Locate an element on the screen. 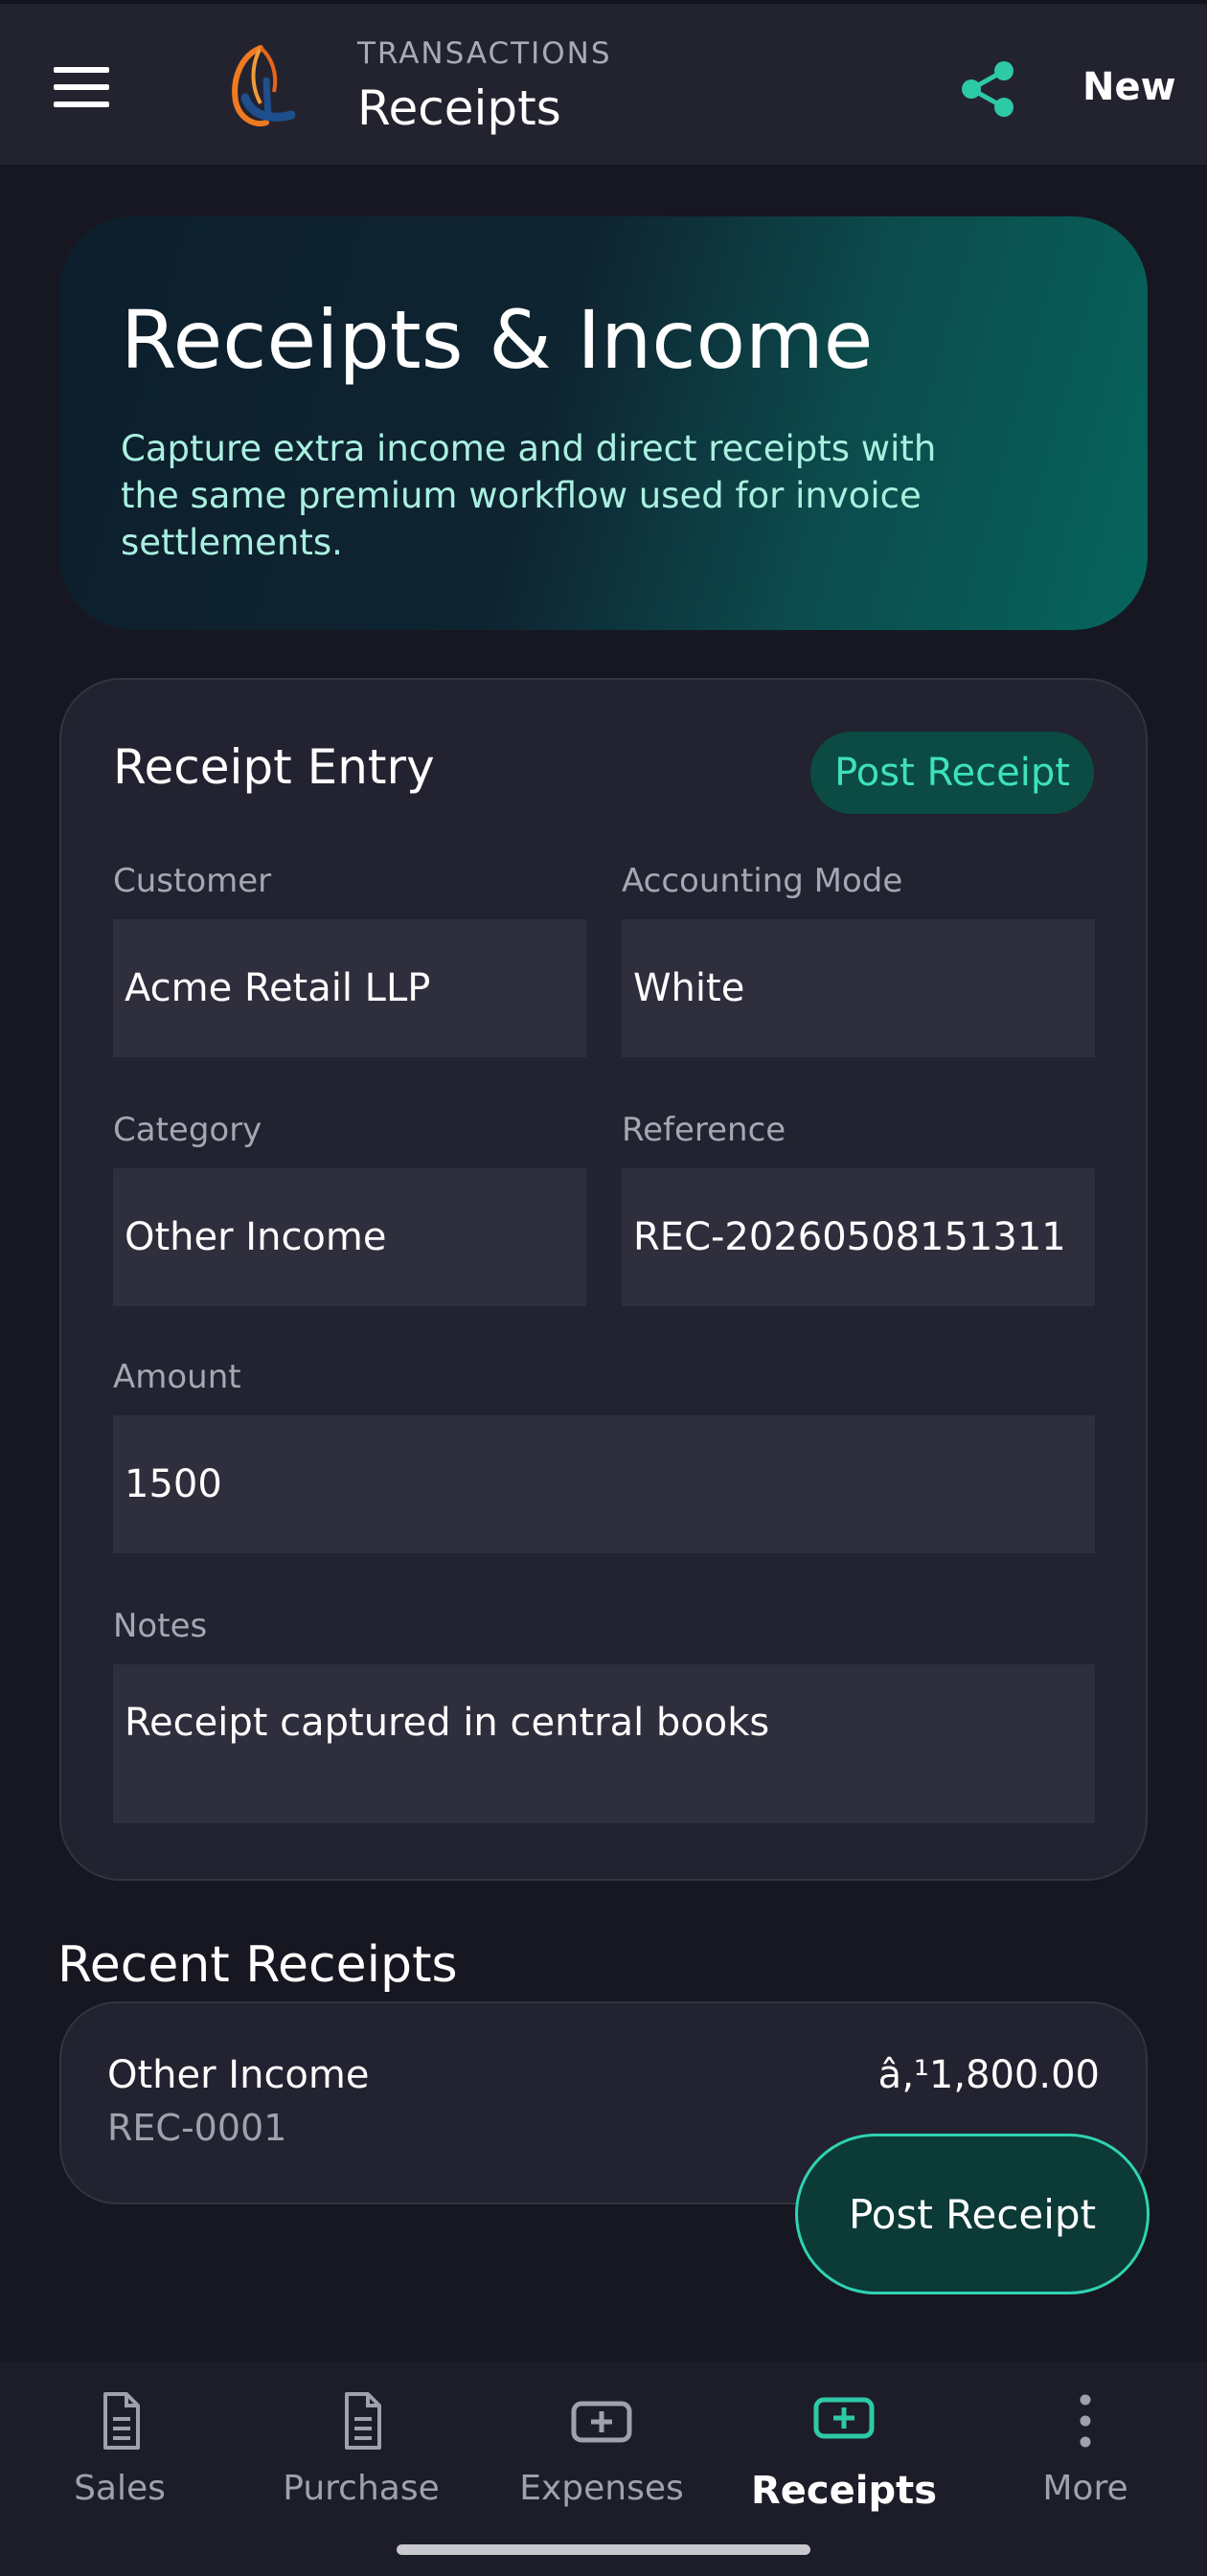 This screenshot has width=1207, height=2576. nav-item-sales: Sales is located at coordinates (119, 2462).